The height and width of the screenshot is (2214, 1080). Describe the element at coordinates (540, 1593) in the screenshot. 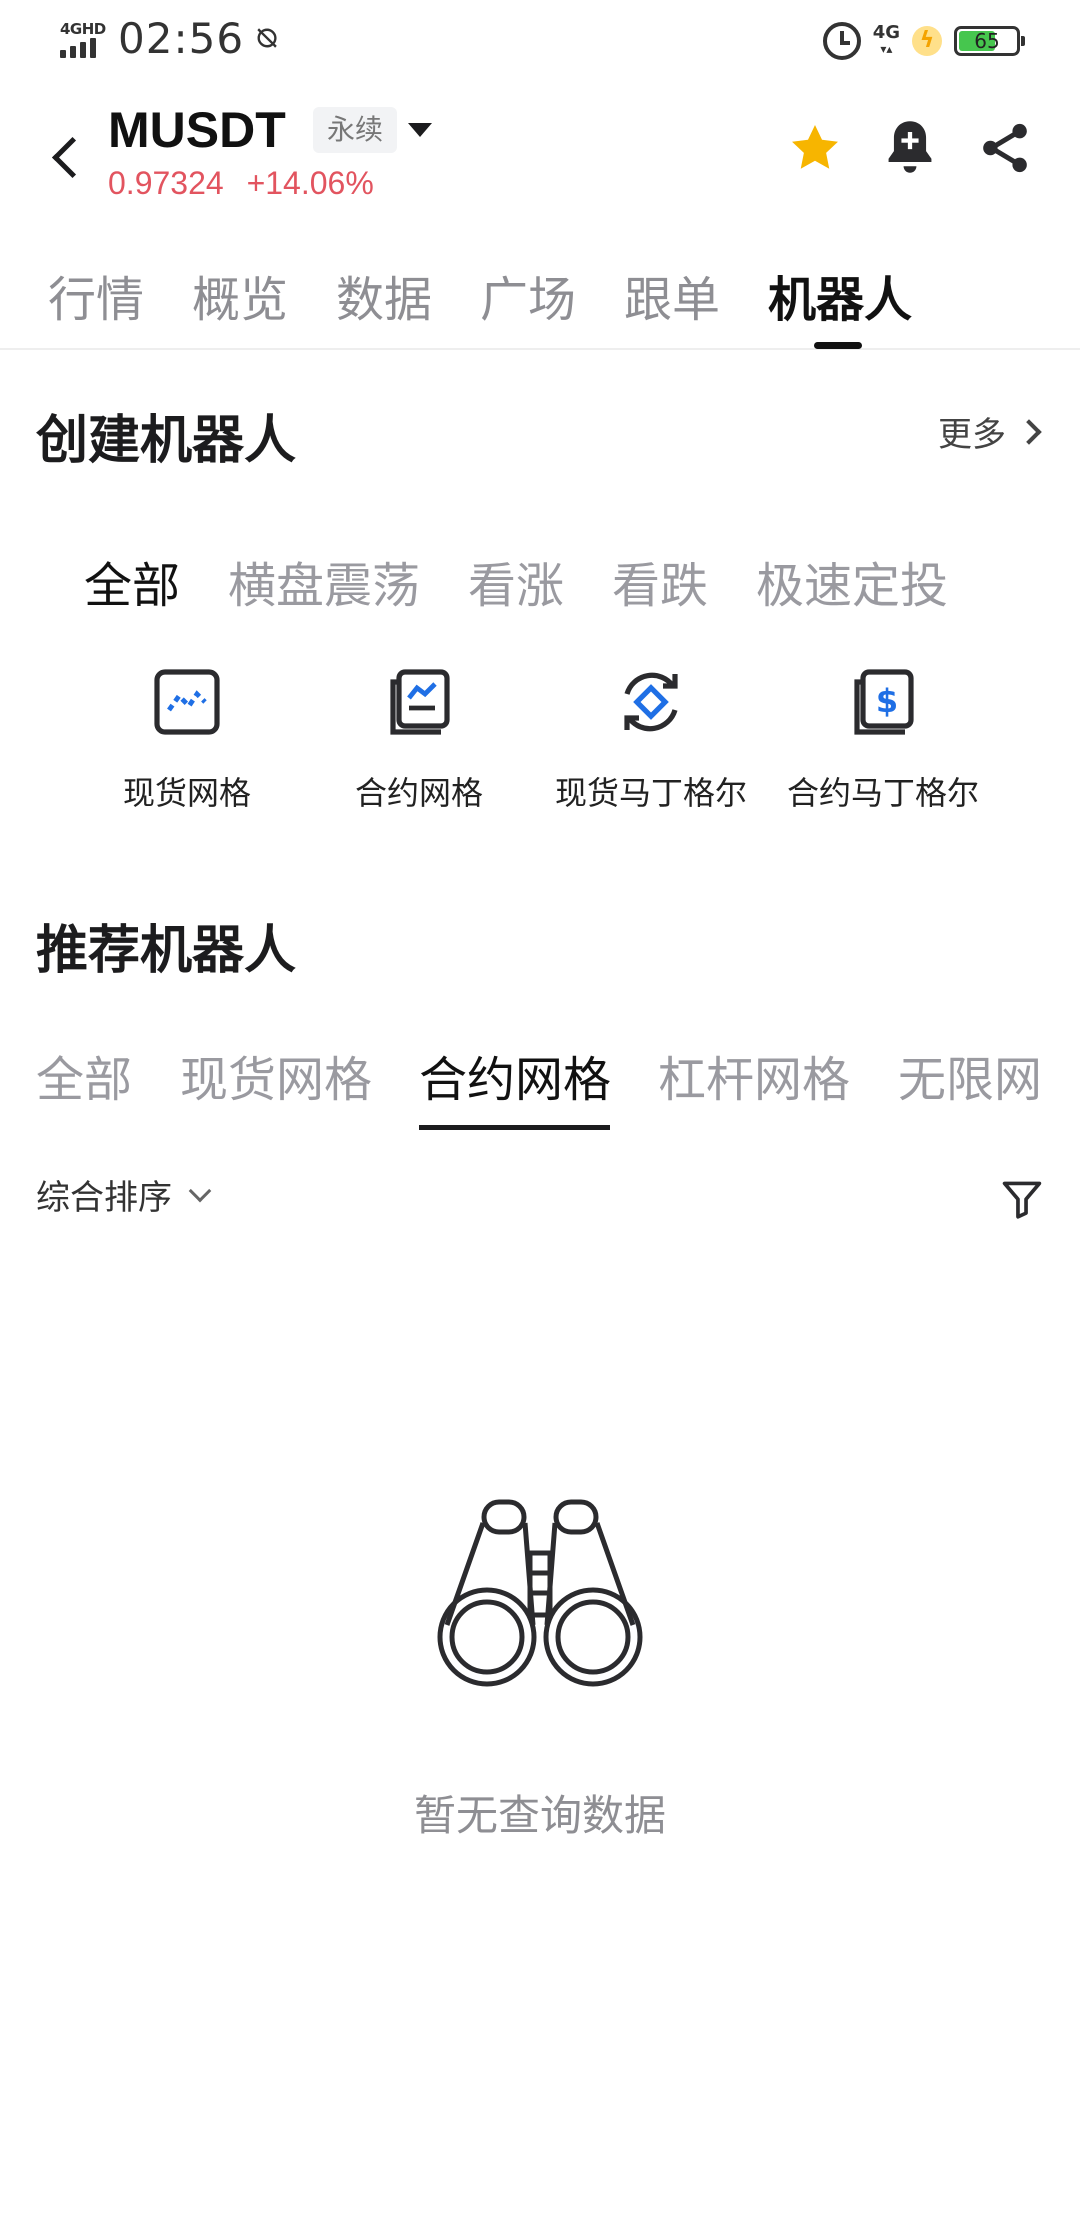

I see `binoculars-icon` at that location.